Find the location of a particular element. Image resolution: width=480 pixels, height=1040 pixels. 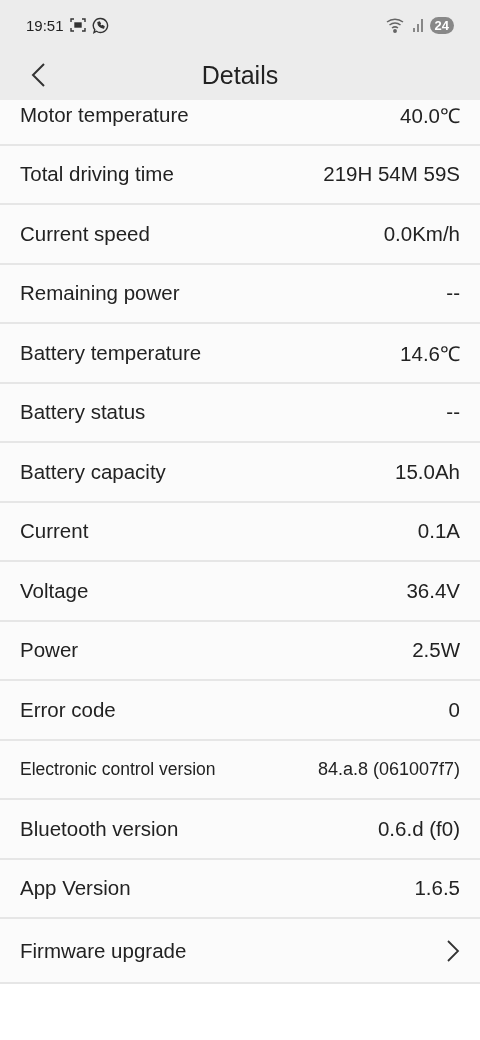

wifi-icon is located at coordinates (395, 25).